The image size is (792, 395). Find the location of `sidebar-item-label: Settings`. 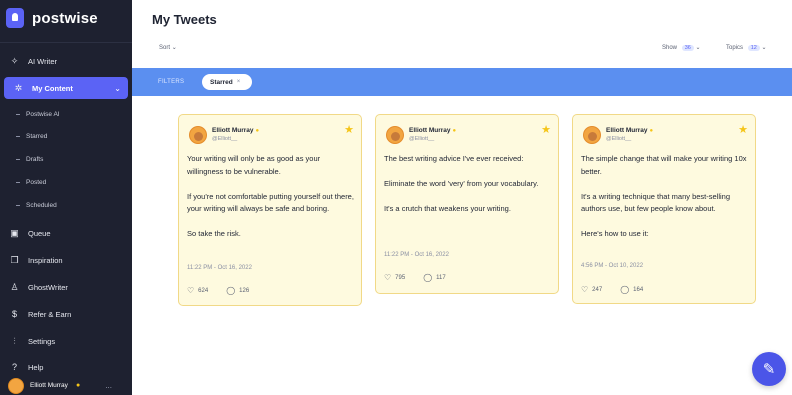

sidebar-item-label: Settings is located at coordinates (42, 341).